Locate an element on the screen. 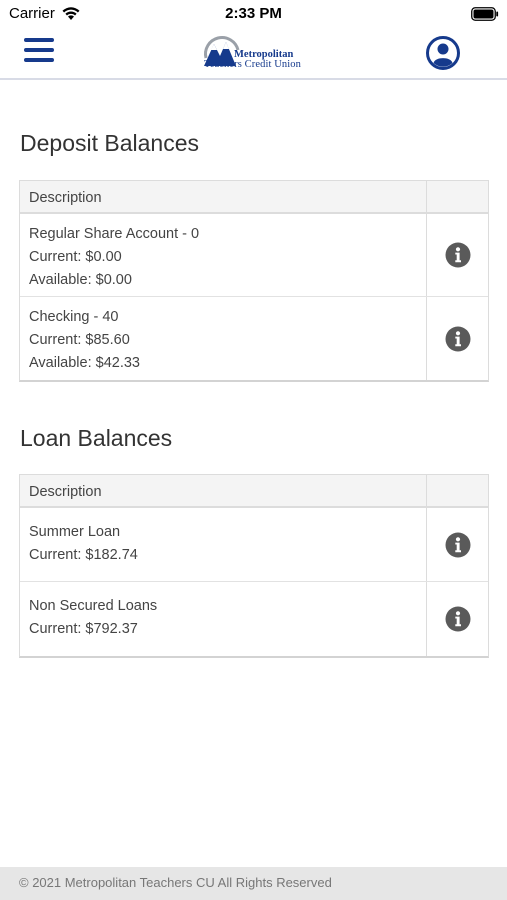 The height and width of the screenshot is (900, 507). user-profile-icon is located at coordinates (443, 53).